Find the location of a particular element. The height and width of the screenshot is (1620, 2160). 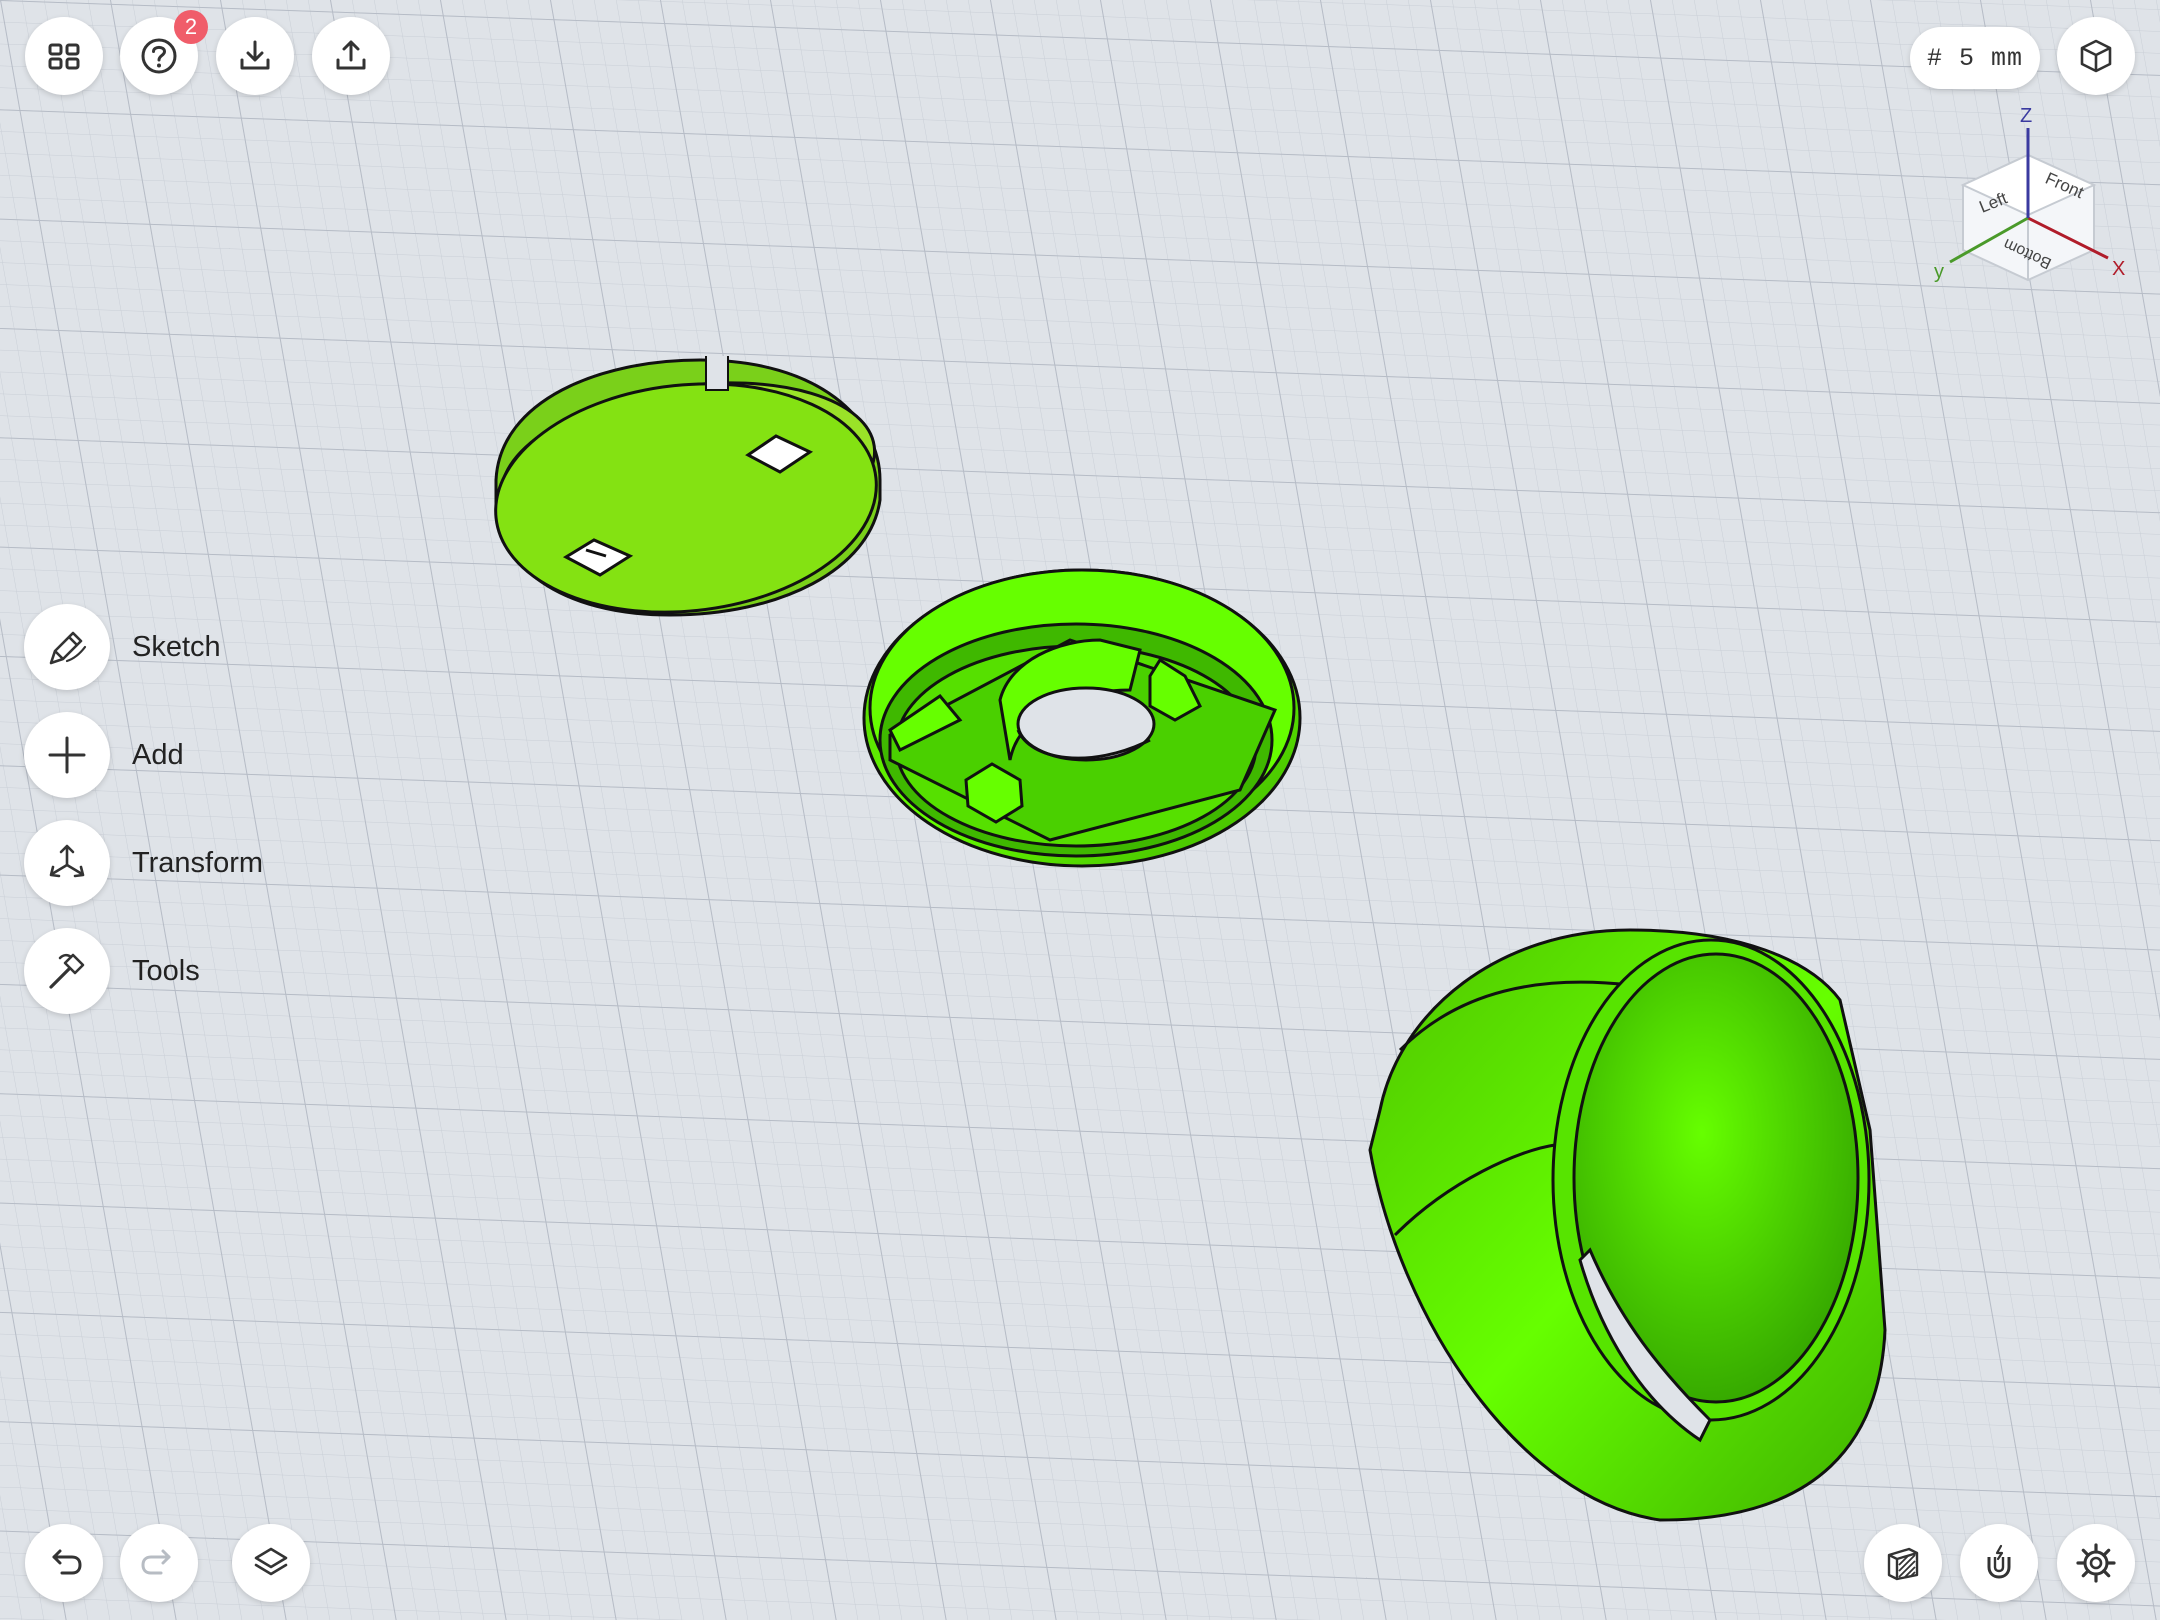

pen-icon is located at coordinates (68, 648).